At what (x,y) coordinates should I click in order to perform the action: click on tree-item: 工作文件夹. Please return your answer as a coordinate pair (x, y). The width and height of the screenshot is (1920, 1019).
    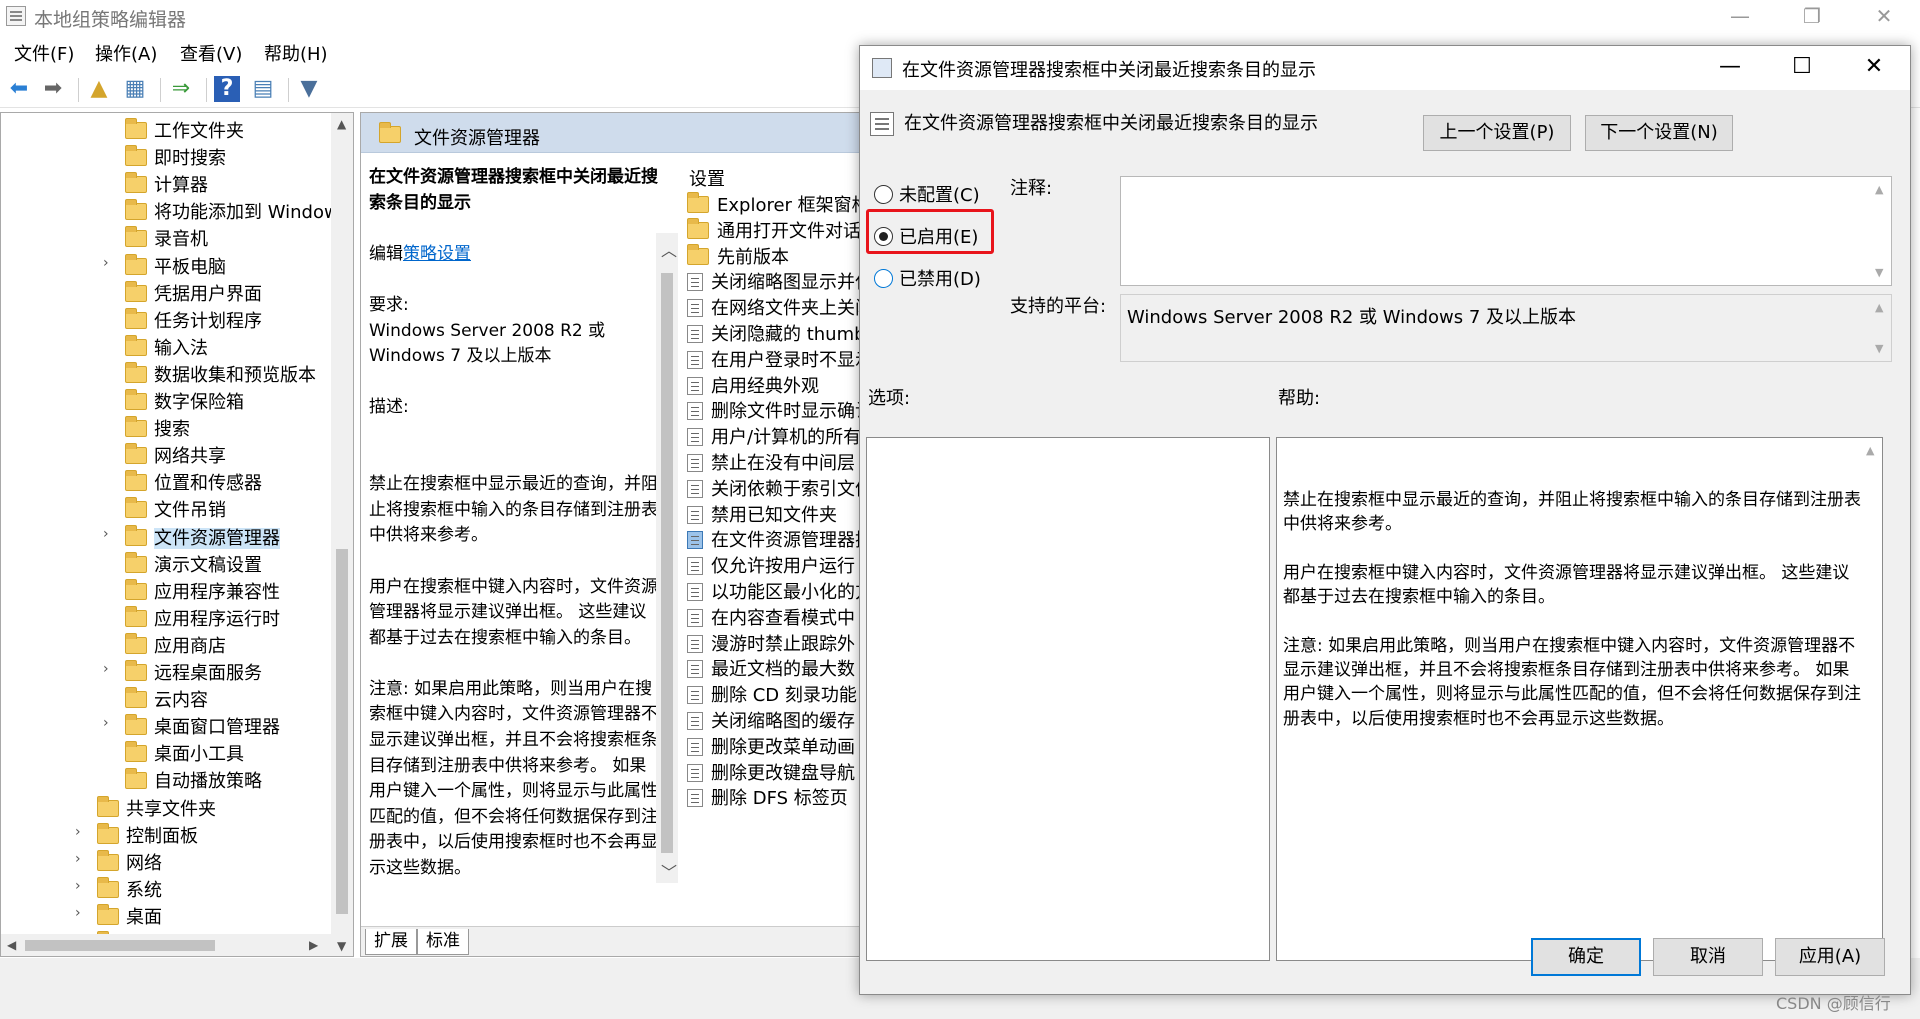
    Looking at the image, I should click on (184, 130).